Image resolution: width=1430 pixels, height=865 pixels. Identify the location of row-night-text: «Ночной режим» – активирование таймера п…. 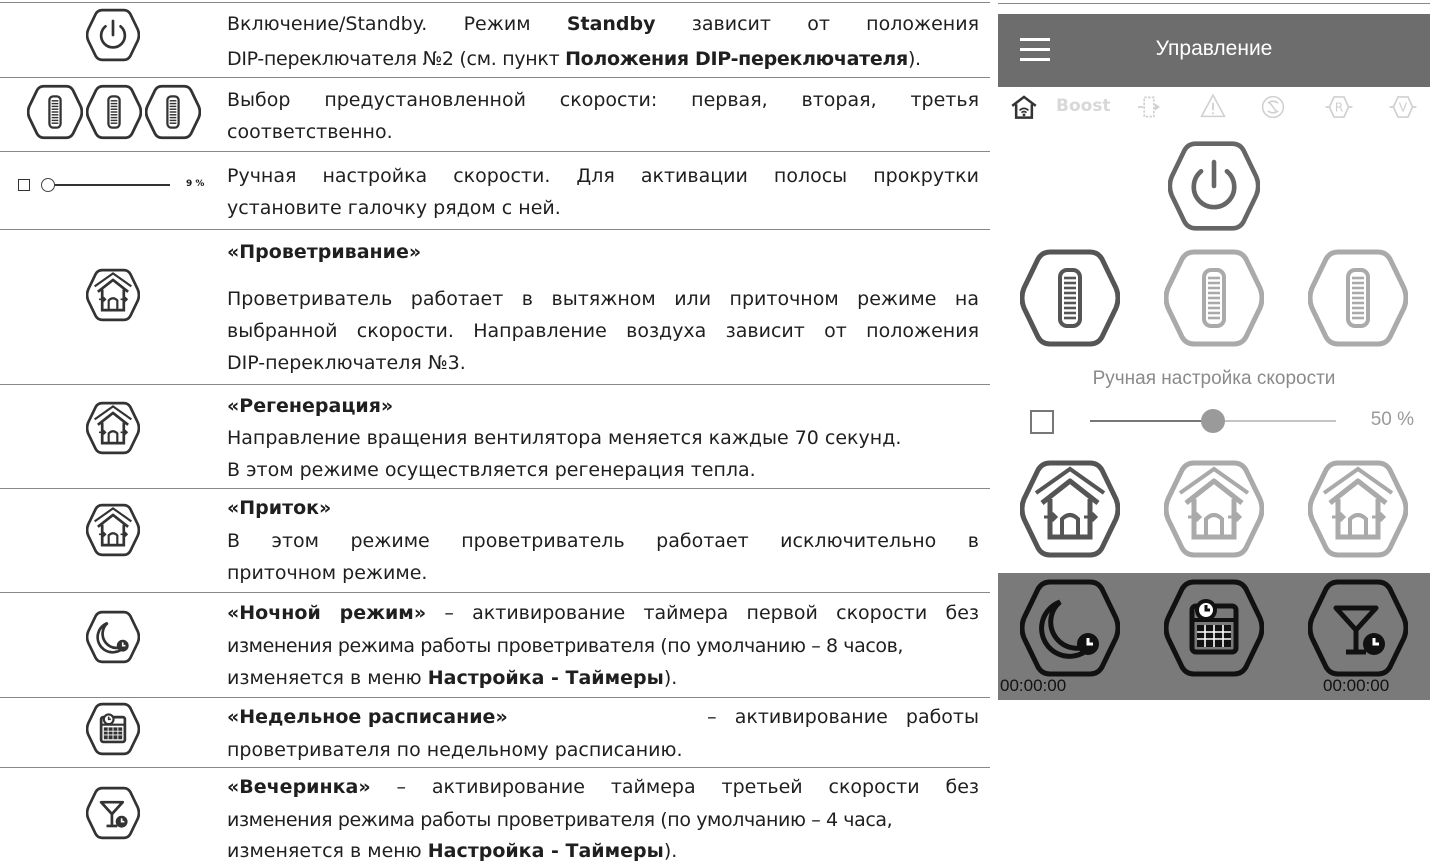
(603, 613).